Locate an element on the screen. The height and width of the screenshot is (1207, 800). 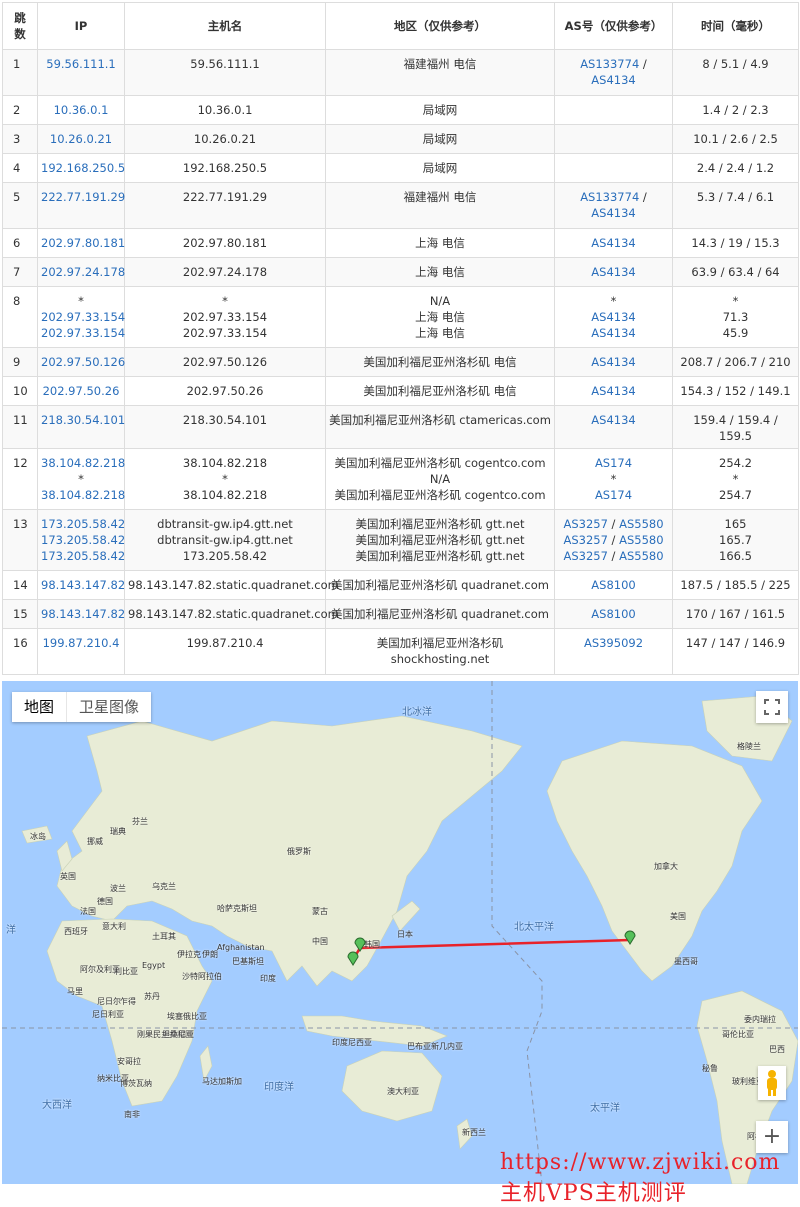
ip-cell-line: 202.97.50.126 is located at coordinates (83, 362).